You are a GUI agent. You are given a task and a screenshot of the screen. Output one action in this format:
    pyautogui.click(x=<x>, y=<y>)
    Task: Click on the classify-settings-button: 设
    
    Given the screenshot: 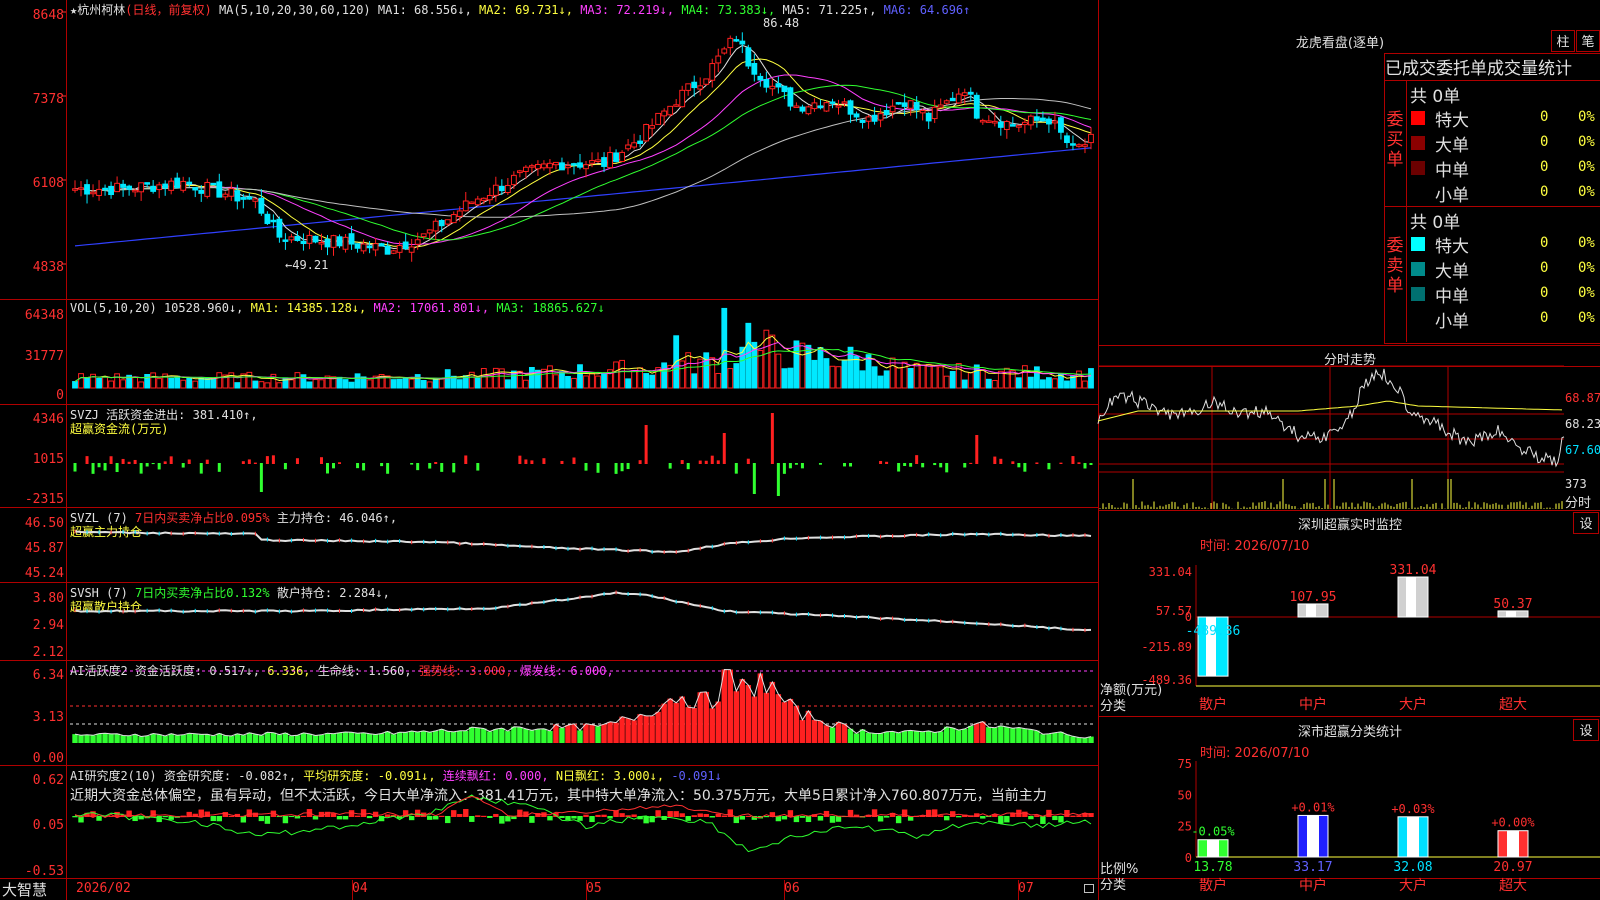 What is the action you would take?
    pyautogui.click(x=1586, y=730)
    